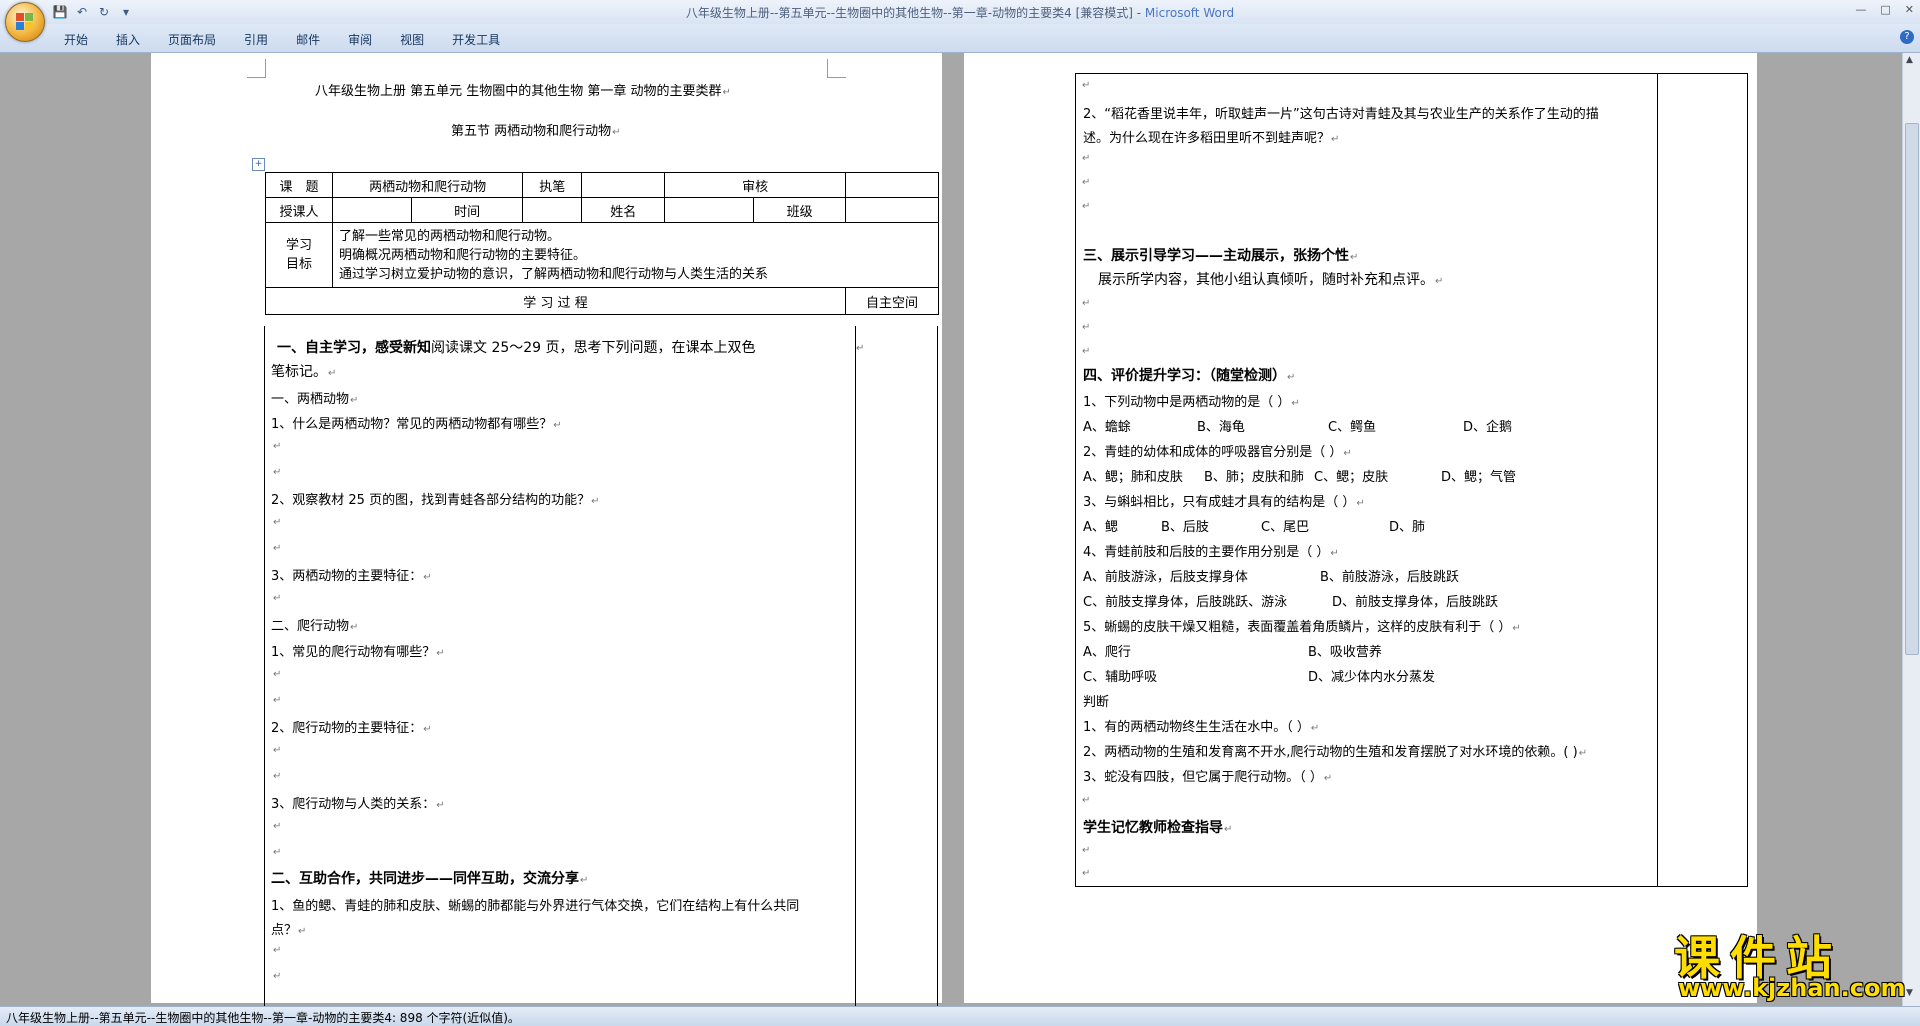 The image size is (1920, 1026). What do you see at coordinates (1189, 376) in the screenshot?
I see `quiz-title: 四、评价提升学习：（随堂检测）↵` at bounding box center [1189, 376].